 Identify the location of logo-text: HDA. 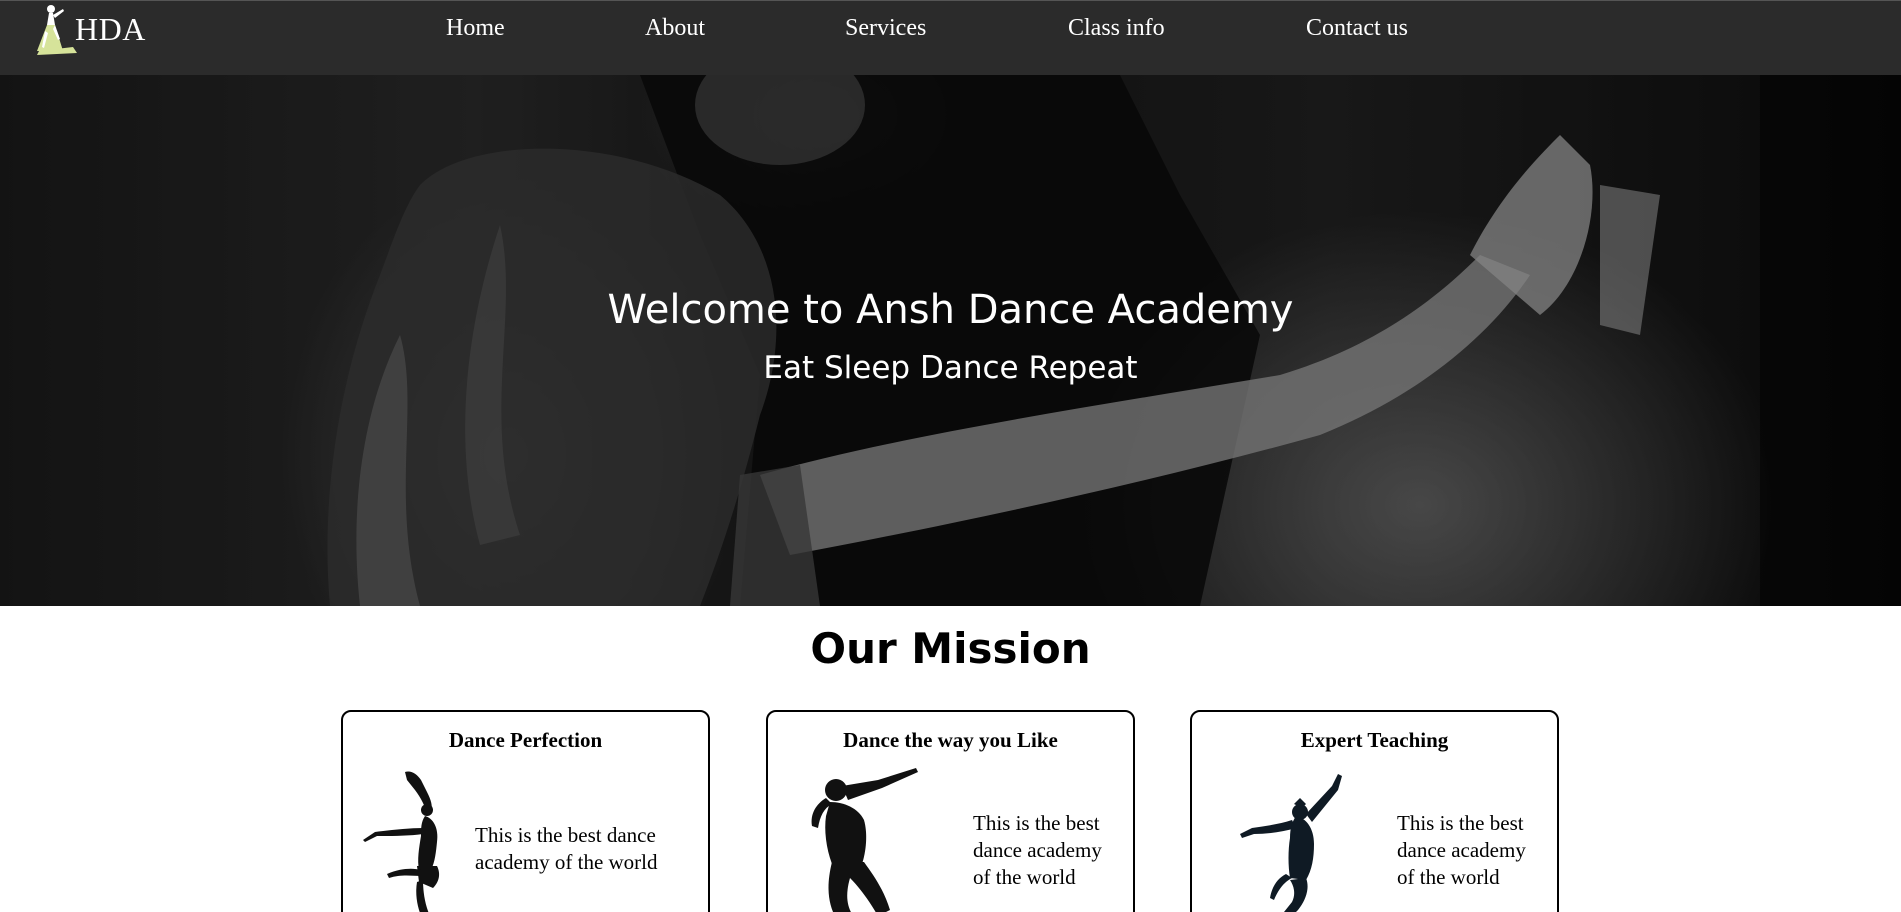
(110, 28).